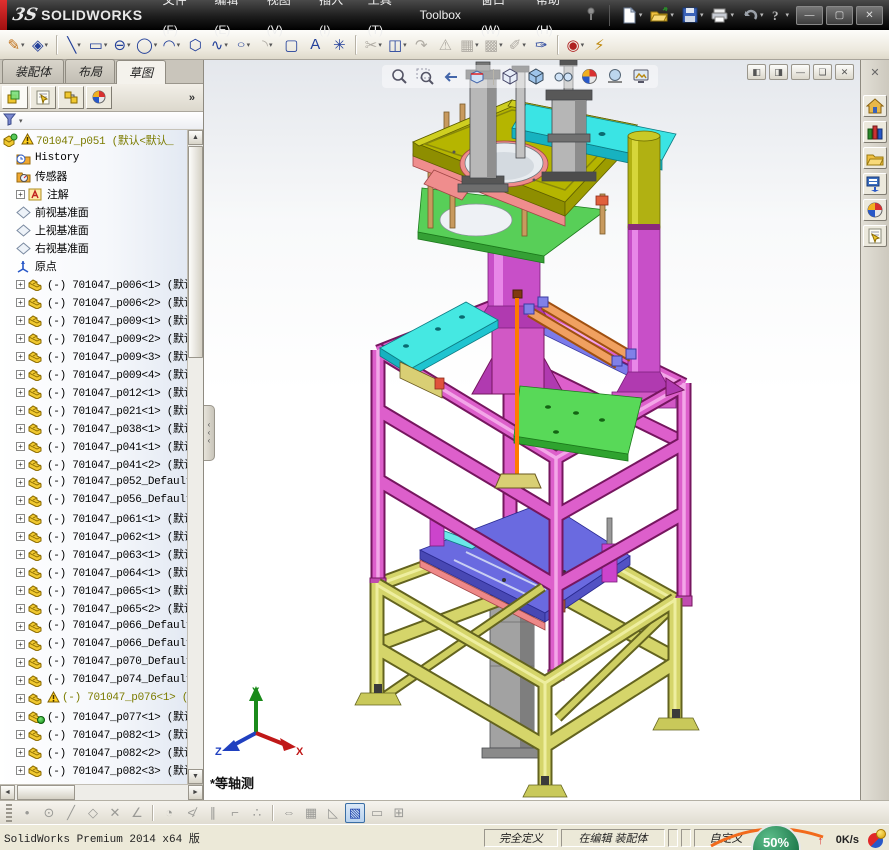 The width and height of the screenshot is (889, 850). Describe the element at coordinates (875, 184) in the screenshot. I see `view-palette-icon` at that location.